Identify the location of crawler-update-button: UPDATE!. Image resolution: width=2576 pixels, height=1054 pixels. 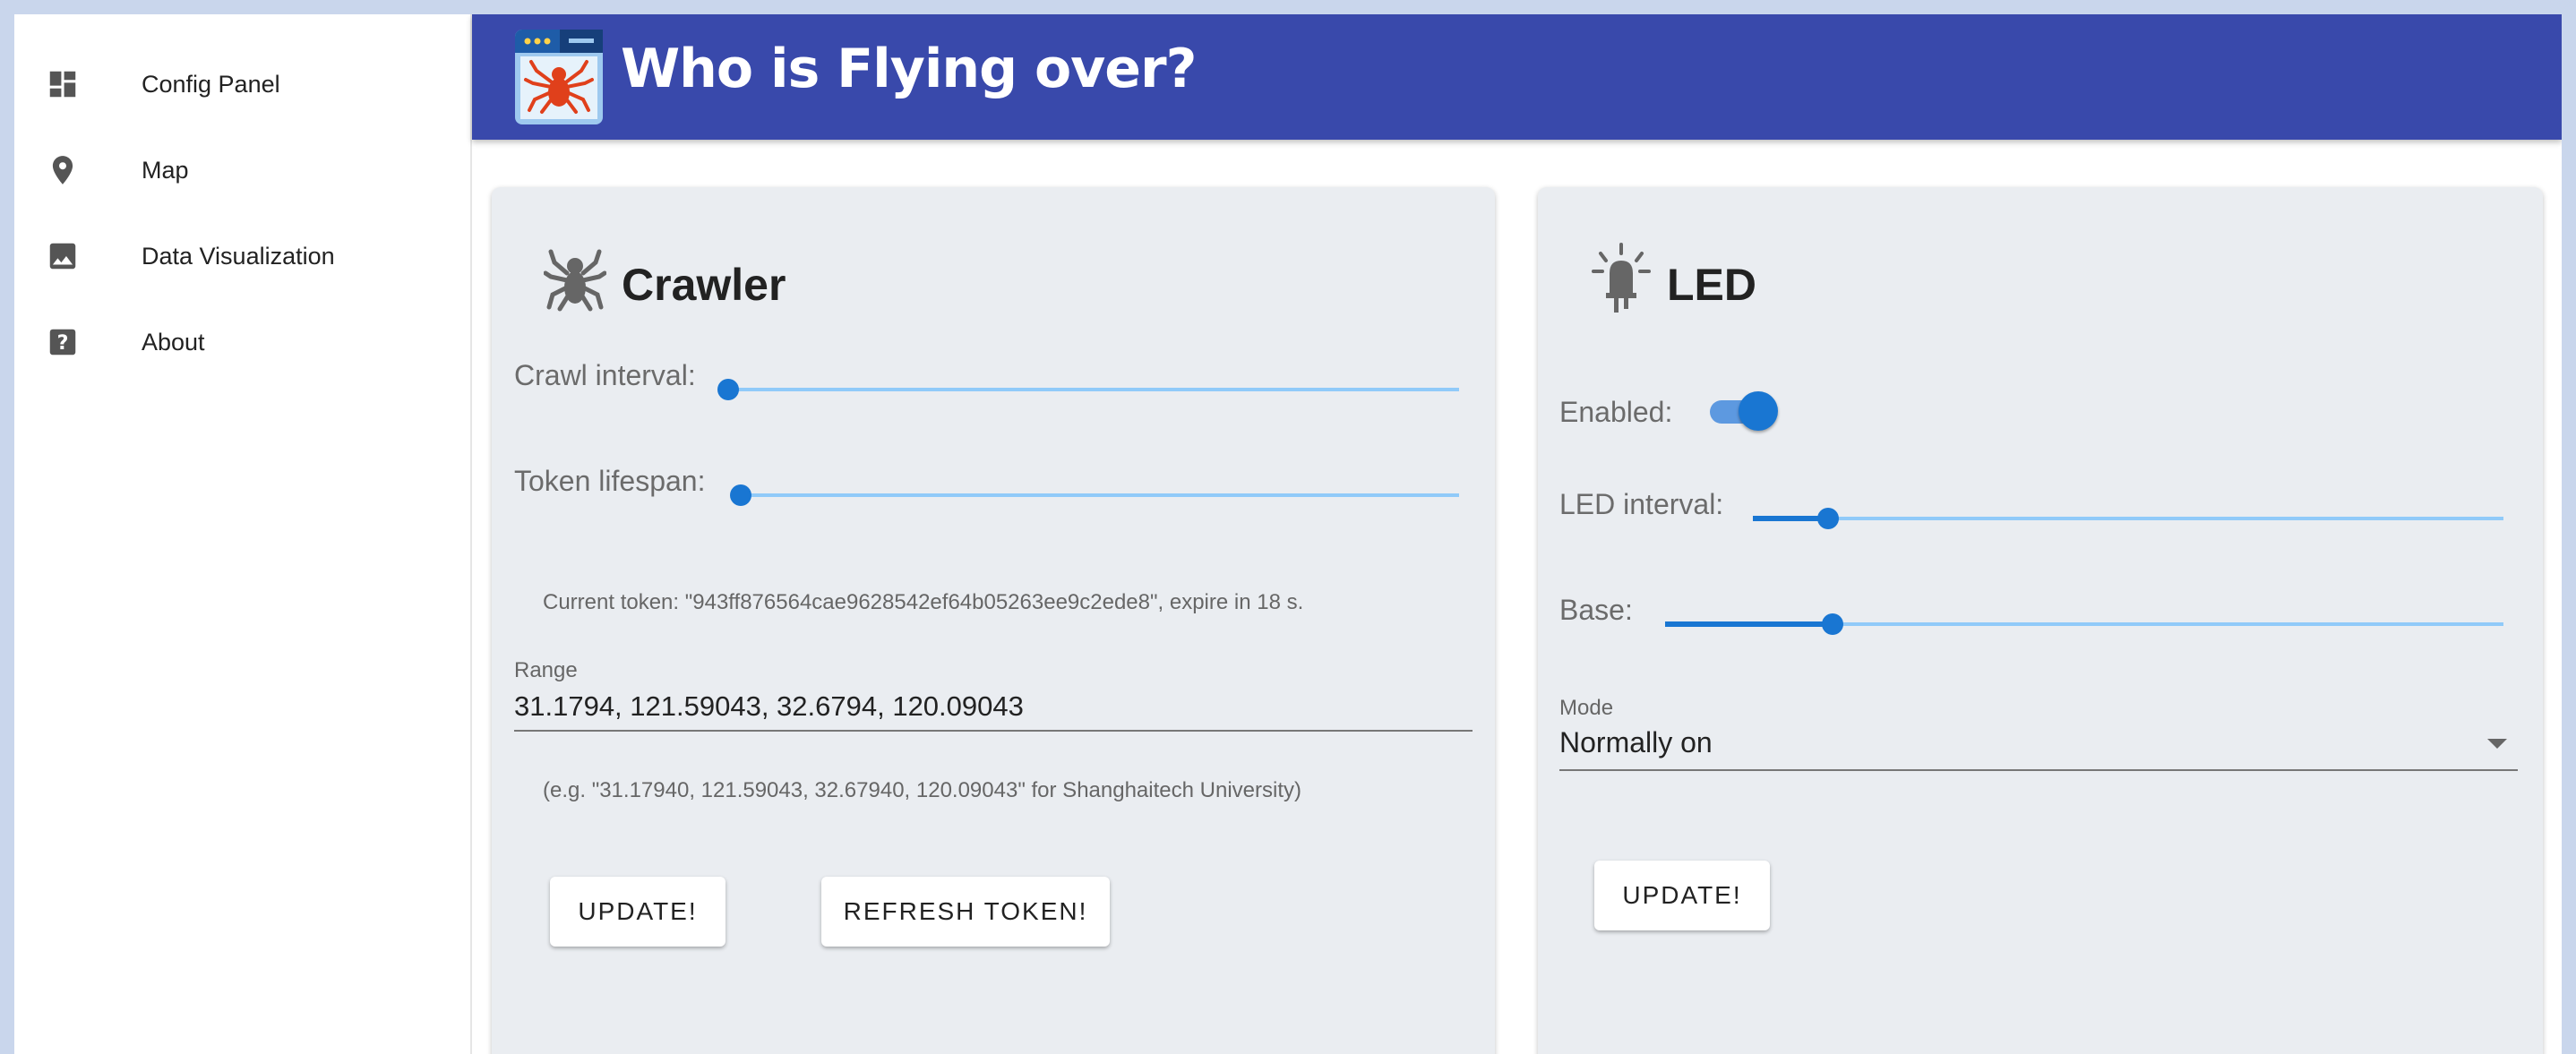
(638, 912).